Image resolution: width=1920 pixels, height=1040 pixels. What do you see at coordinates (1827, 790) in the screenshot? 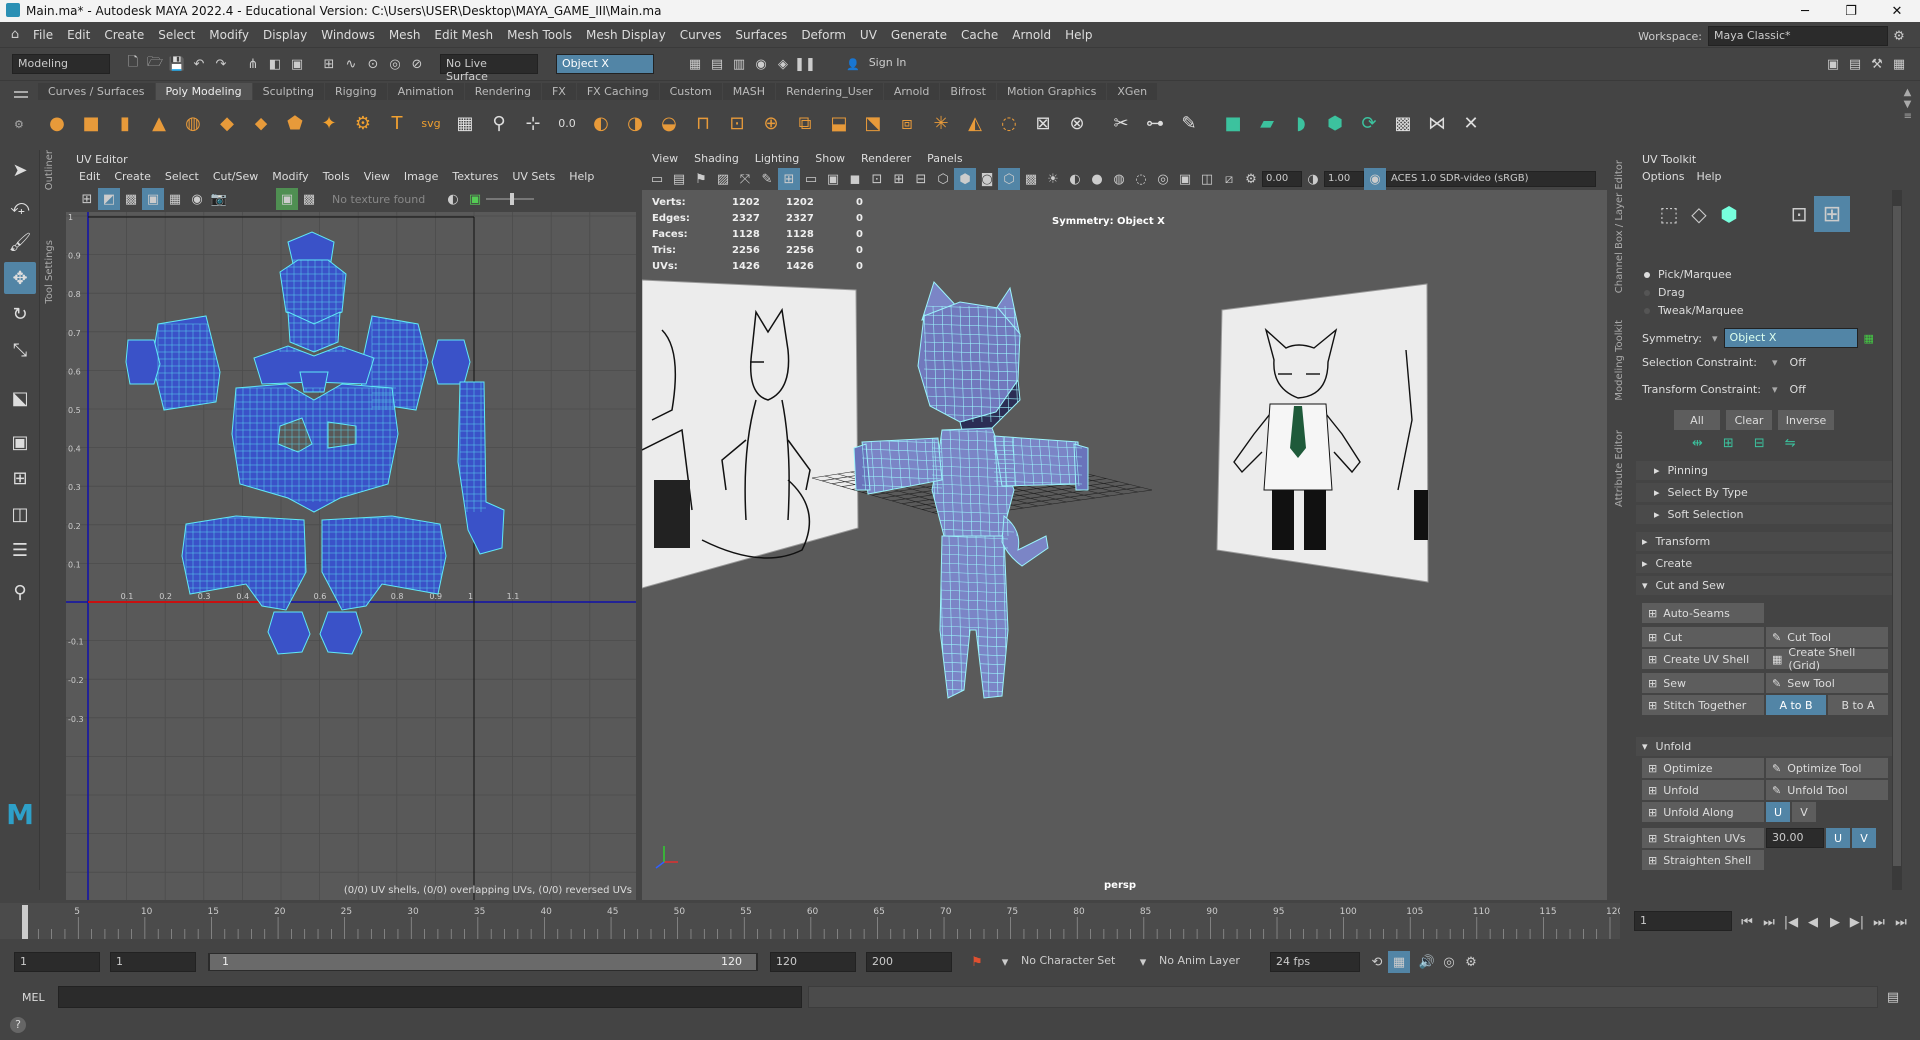
I see `unfold-tool-button: ✎ Unfold Tool` at bounding box center [1827, 790].